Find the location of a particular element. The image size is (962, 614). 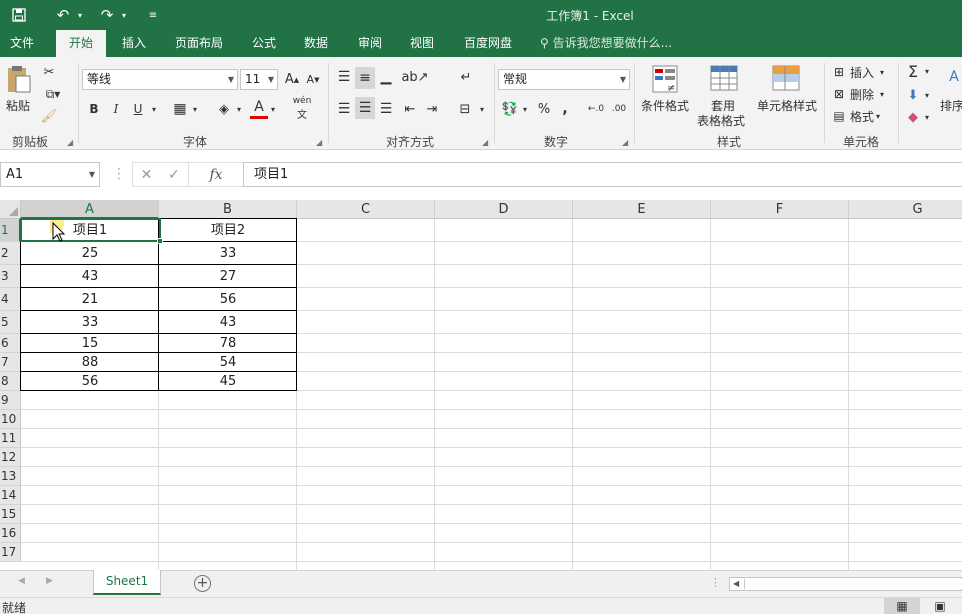

row-header-9: 9 is located at coordinates (10, 400).